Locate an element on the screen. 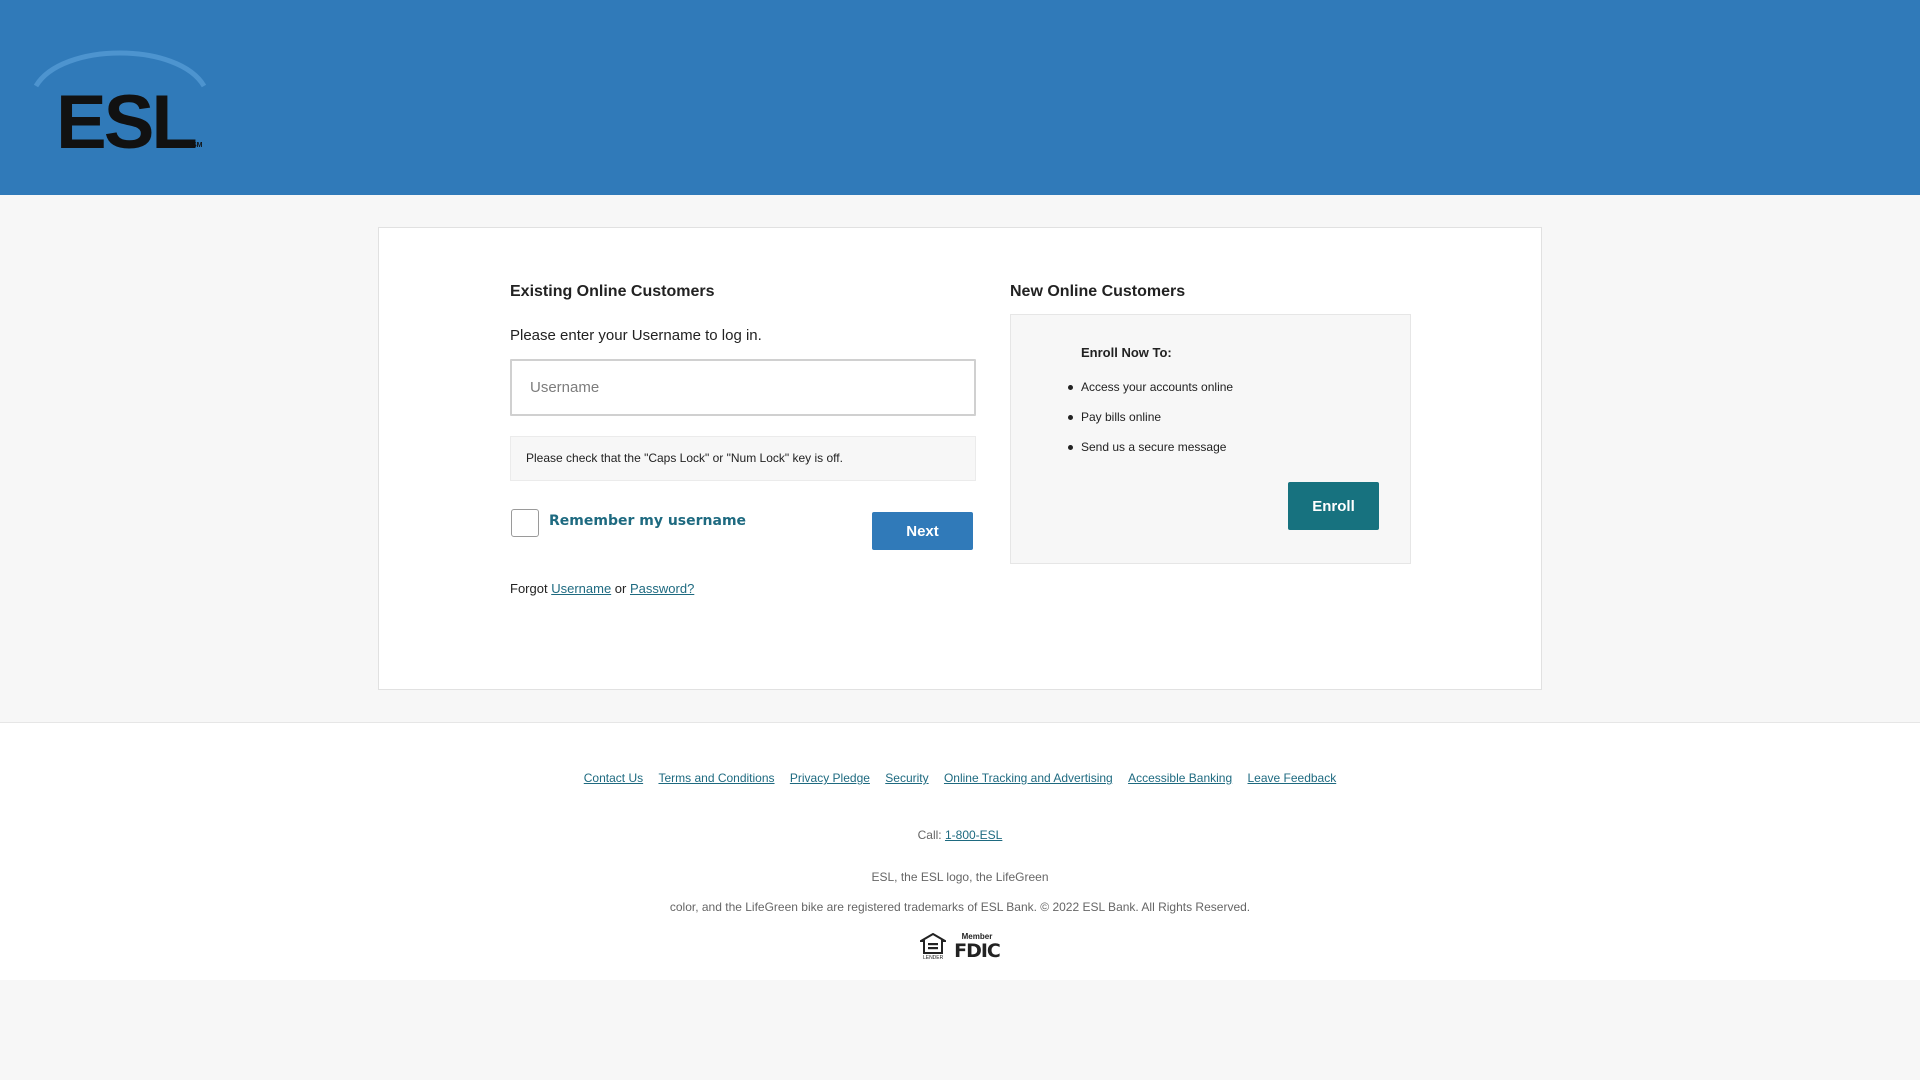 This screenshot has height=1080, width=1920. forgot-or: or is located at coordinates (620, 588).